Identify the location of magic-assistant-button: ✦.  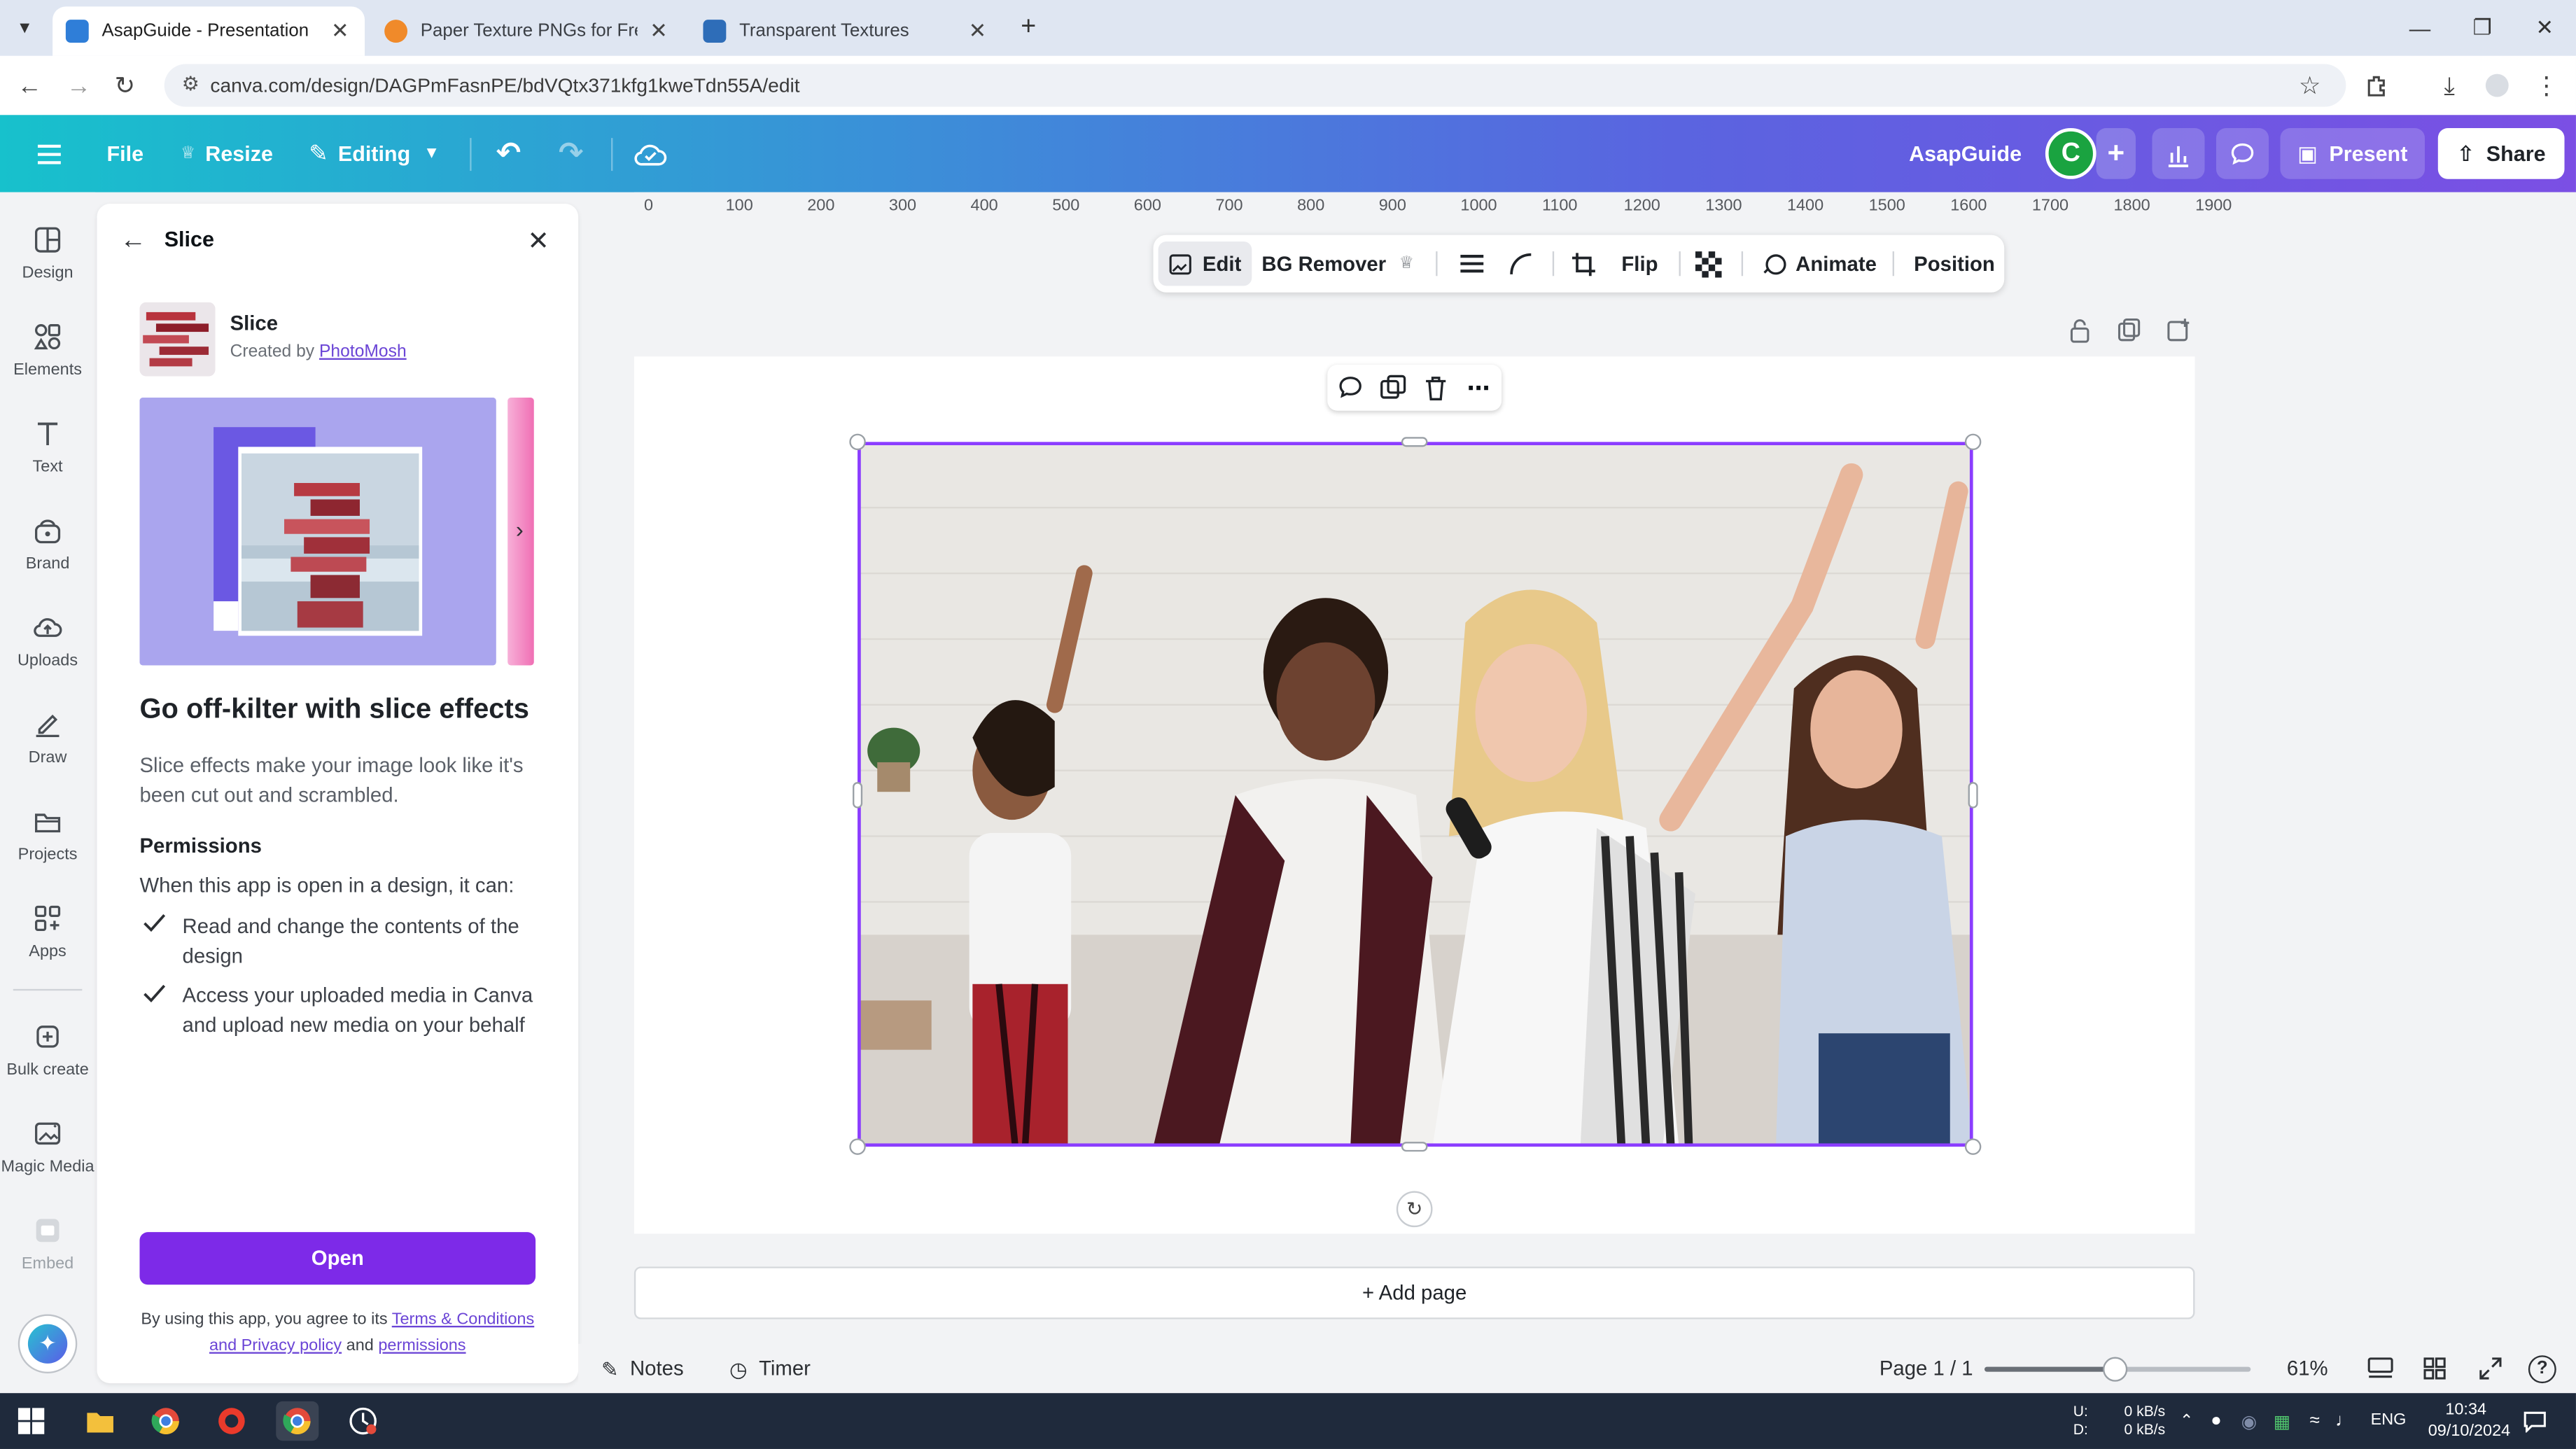
(48, 1344).